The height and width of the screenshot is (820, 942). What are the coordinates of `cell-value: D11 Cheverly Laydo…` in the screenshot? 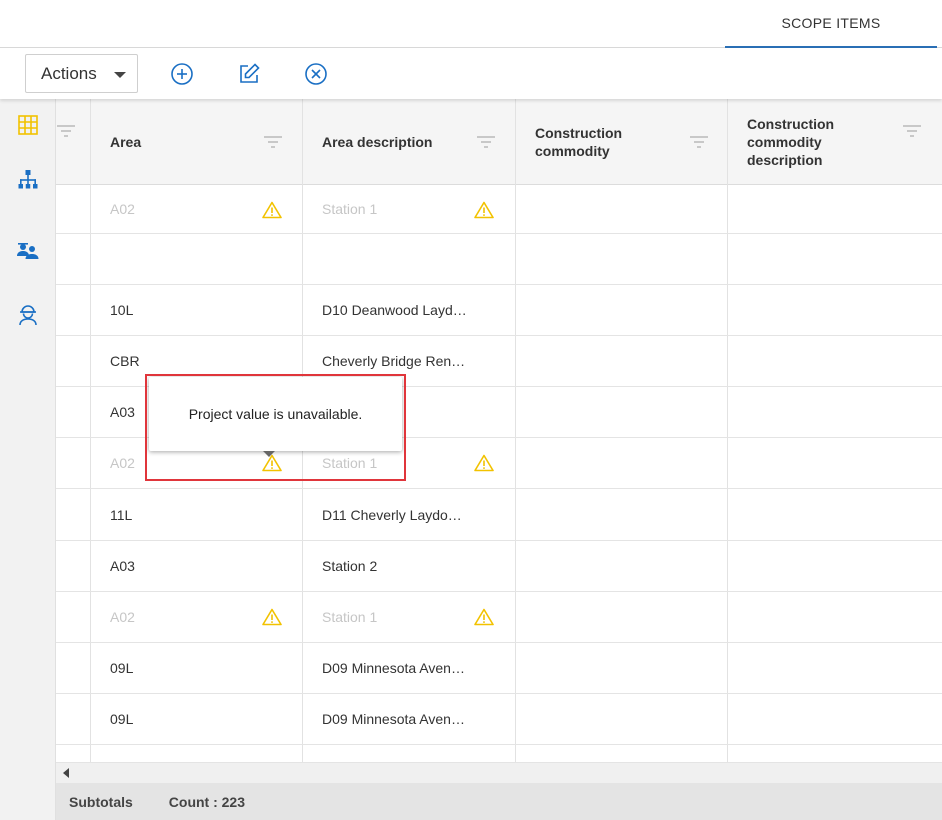 It's located at (392, 514).